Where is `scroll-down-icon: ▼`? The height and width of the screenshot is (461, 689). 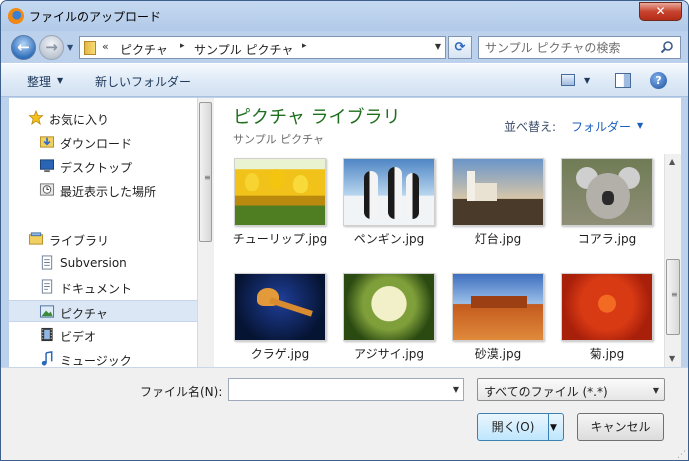
scroll-down-icon: ▼ is located at coordinates (672, 358).